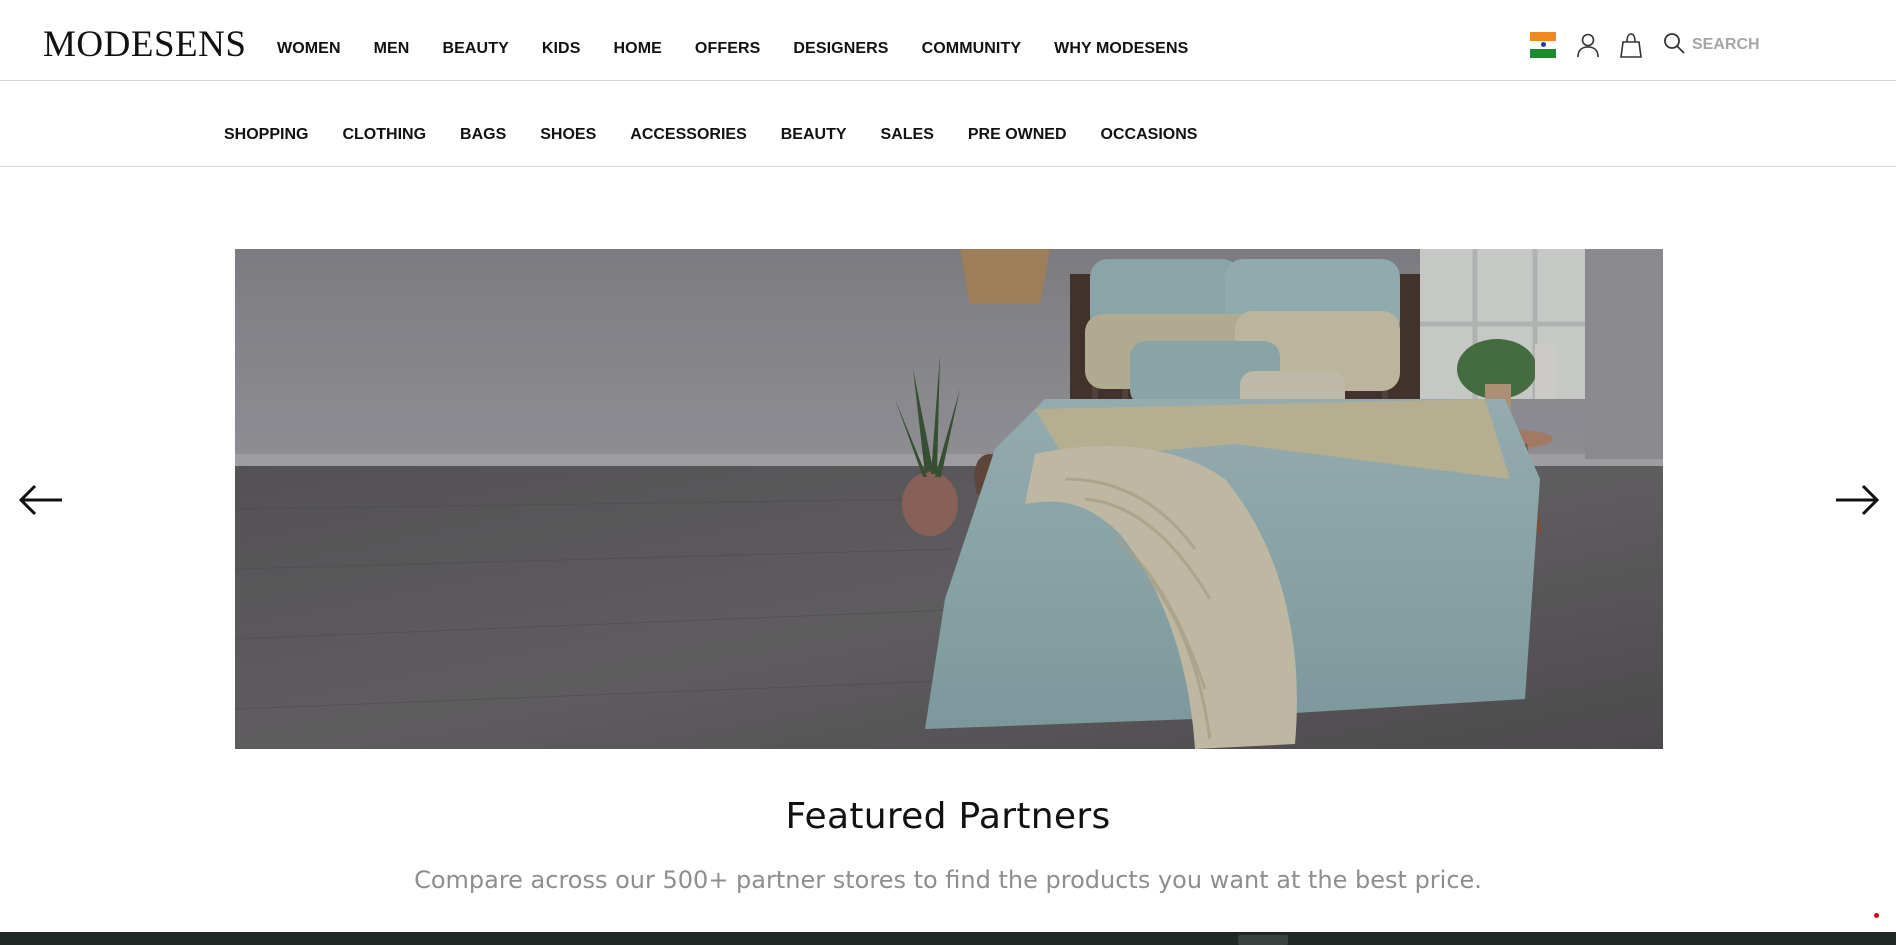 This screenshot has height=945, width=1896. What do you see at coordinates (1588, 45) in the screenshot?
I see `user-icon` at bounding box center [1588, 45].